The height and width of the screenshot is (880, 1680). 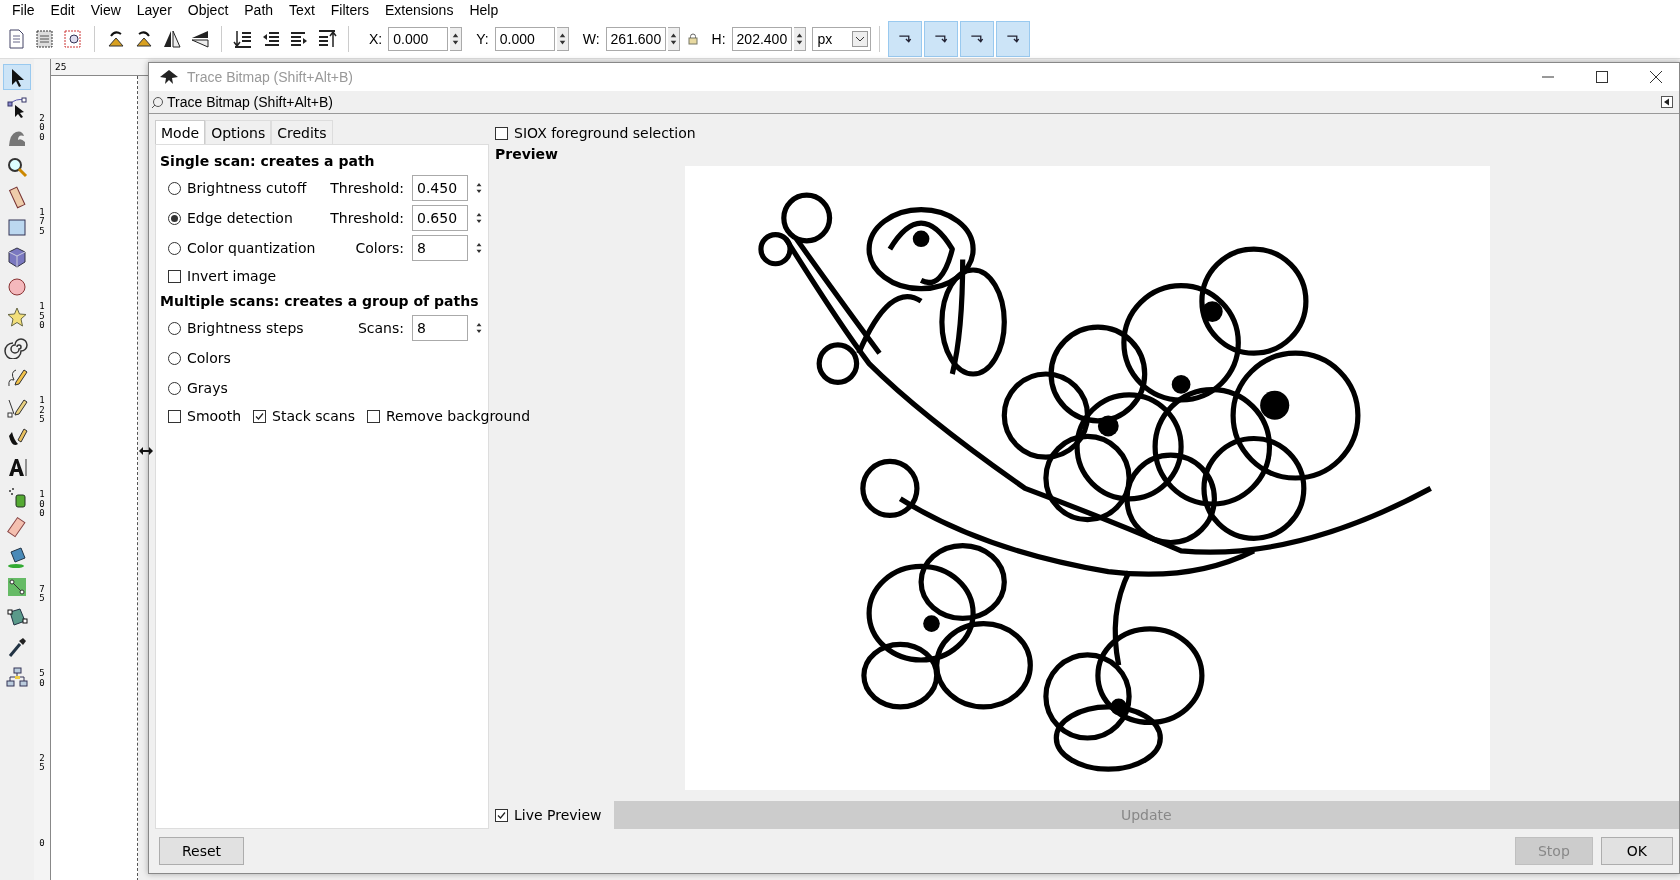 I want to click on dialog-button: OK, so click(x=1636, y=851).